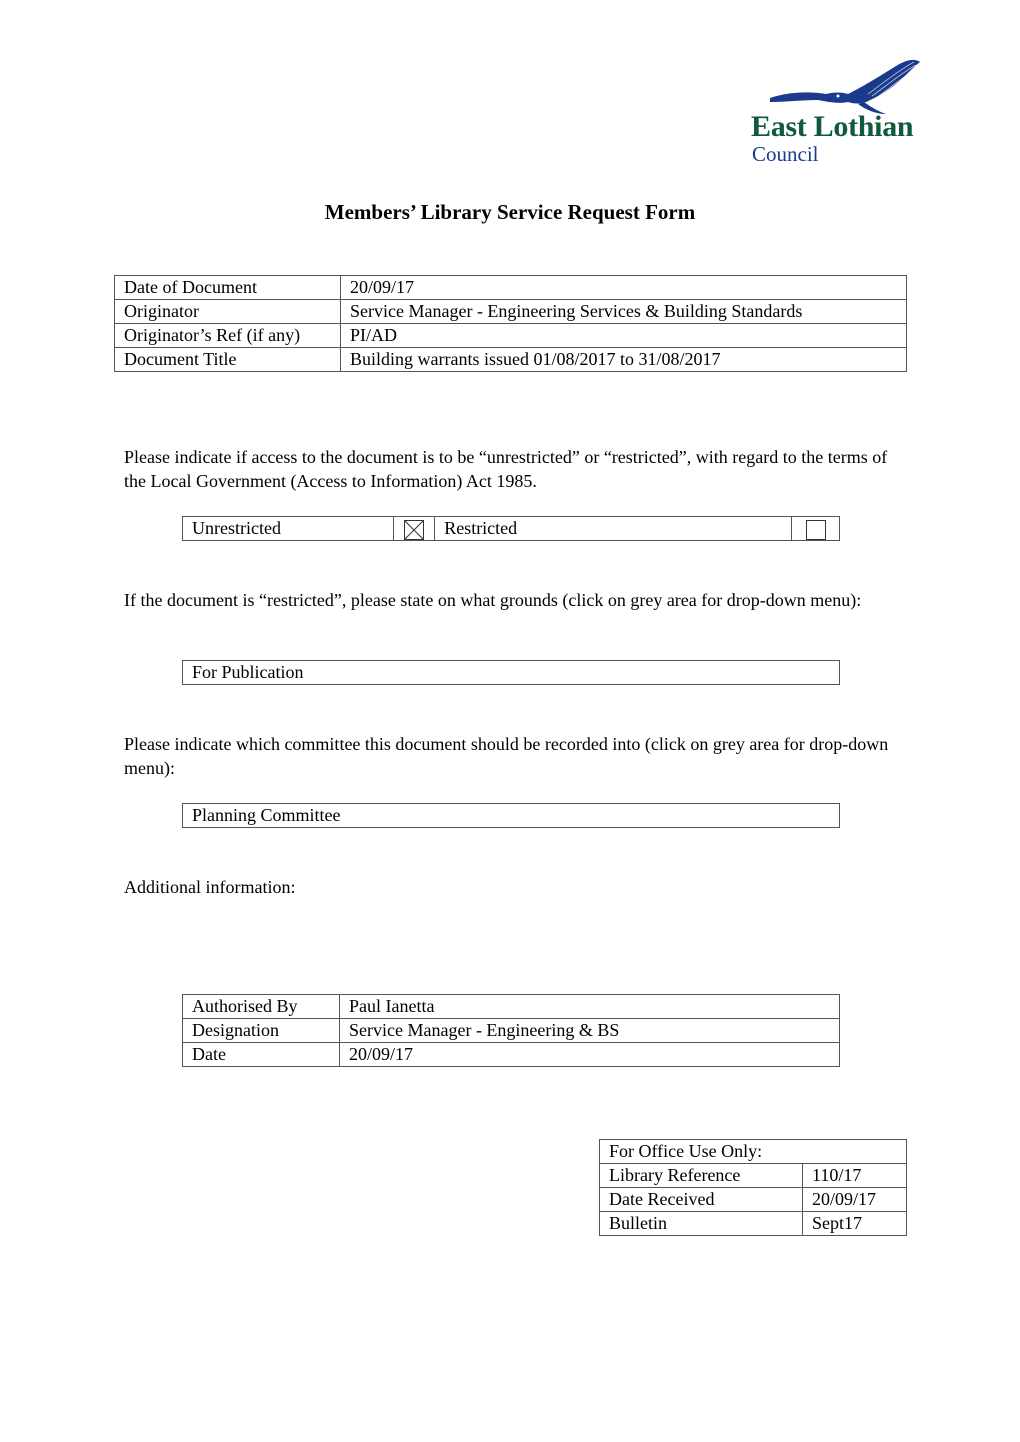 The width and height of the screenshot is (1020, 1442). I want to click on table-row: For Office Use Only:, so click(753, 1151).